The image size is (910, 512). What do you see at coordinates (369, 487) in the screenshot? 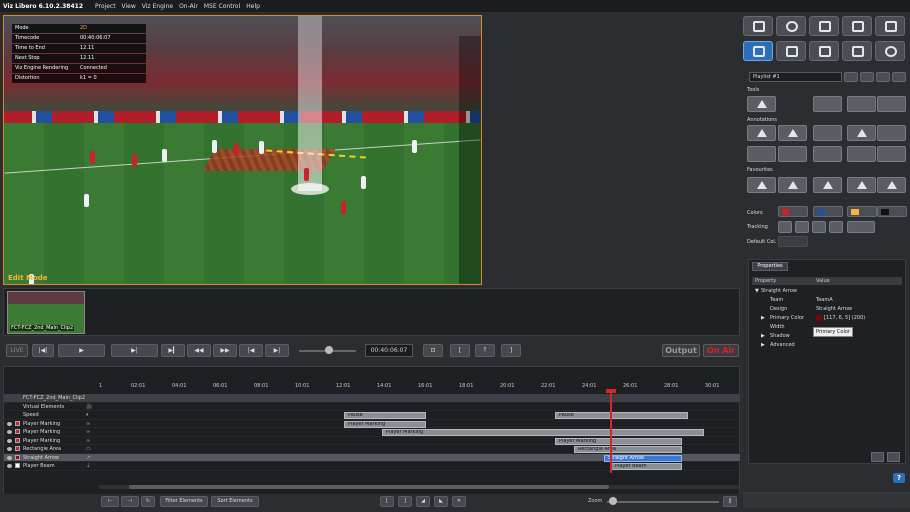
I see `scrollbar-thumb` at bounding box center [369, 487].